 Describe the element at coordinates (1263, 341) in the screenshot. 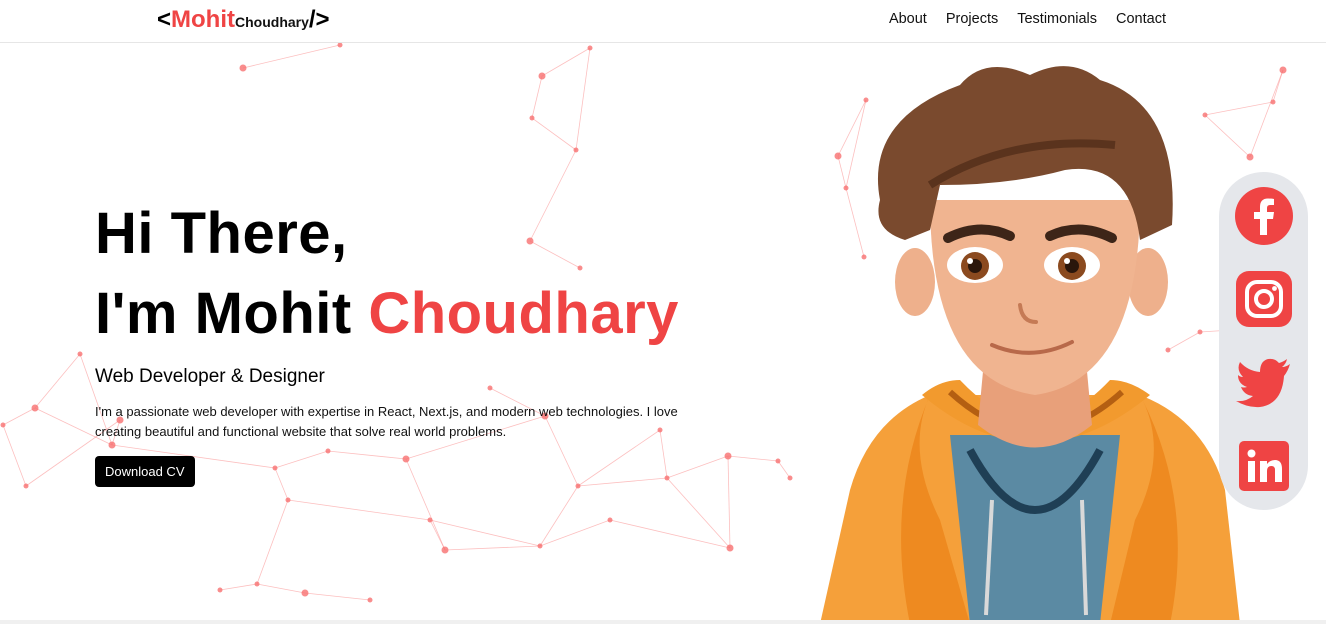

I see `social-links-bar` at that location.